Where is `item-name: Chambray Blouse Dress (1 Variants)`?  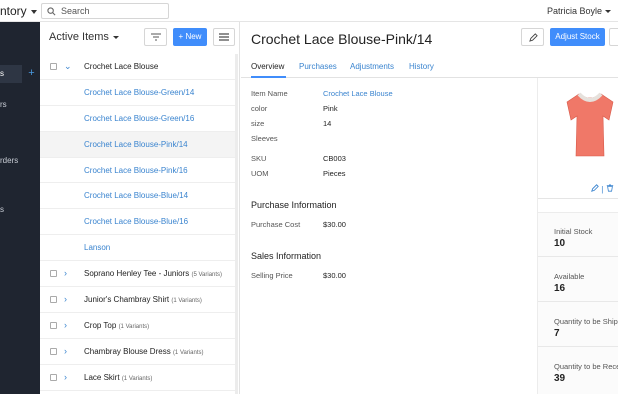
item-name: Chambray Blouse Dress (1 Variants) is located at coordinates (144, 351).